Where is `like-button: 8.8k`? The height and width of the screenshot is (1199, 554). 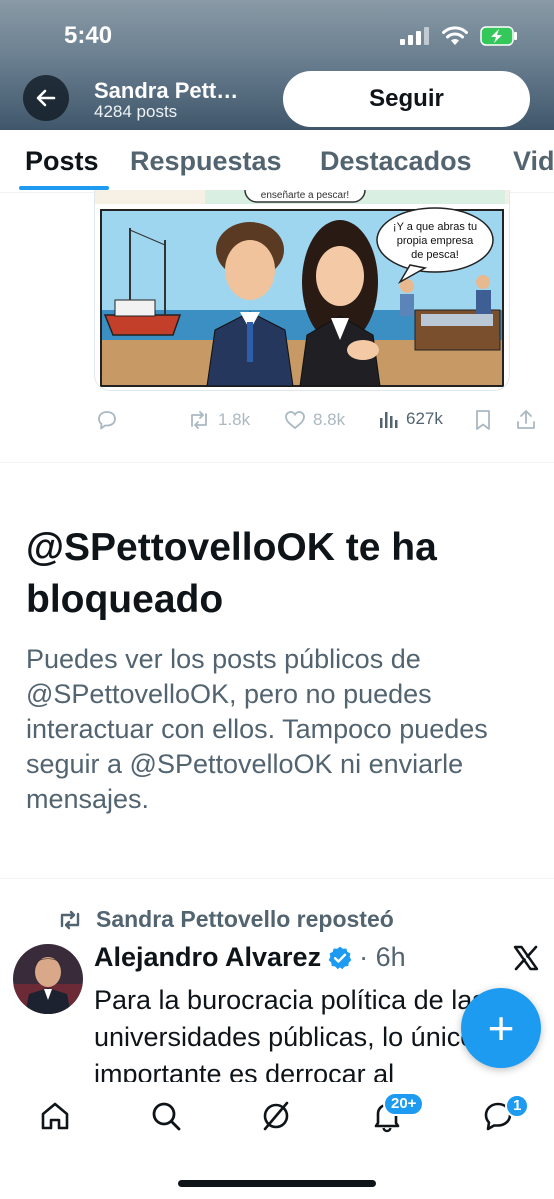 like-button: 8.8k is located at coordinates (314, 420).